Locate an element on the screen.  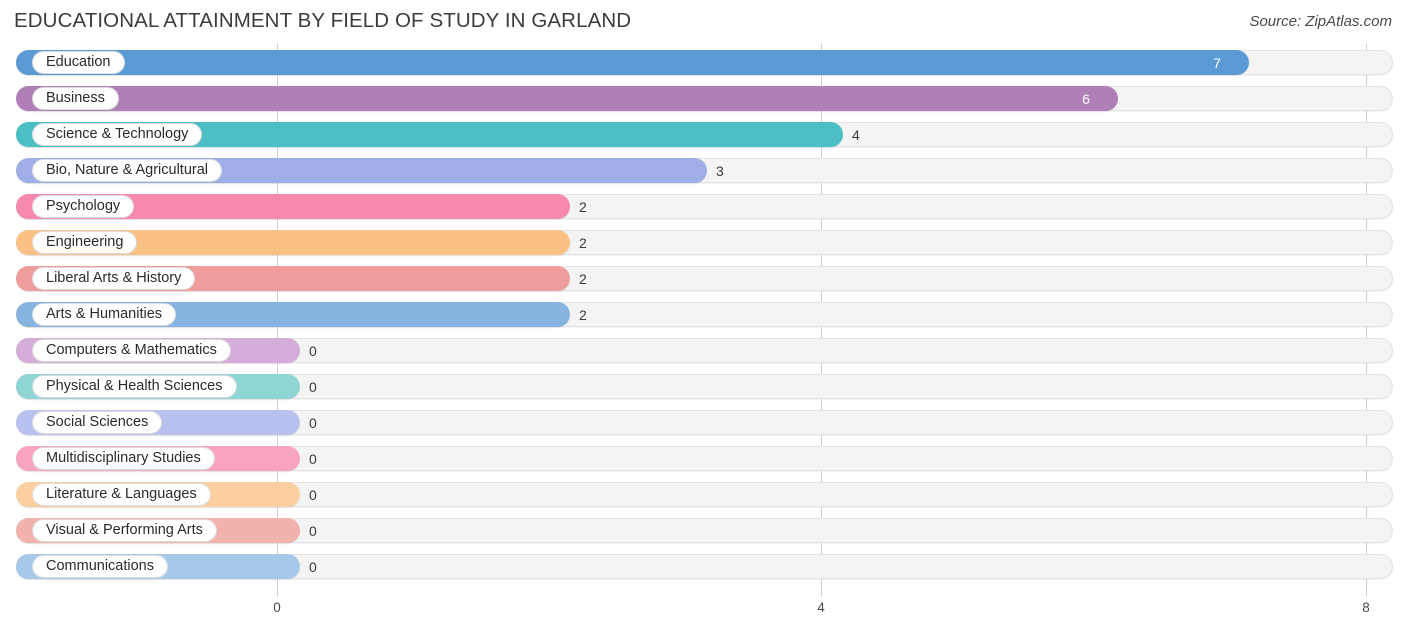
bar-label: Visual & Performing Arts is located at coordinates (124, 530).